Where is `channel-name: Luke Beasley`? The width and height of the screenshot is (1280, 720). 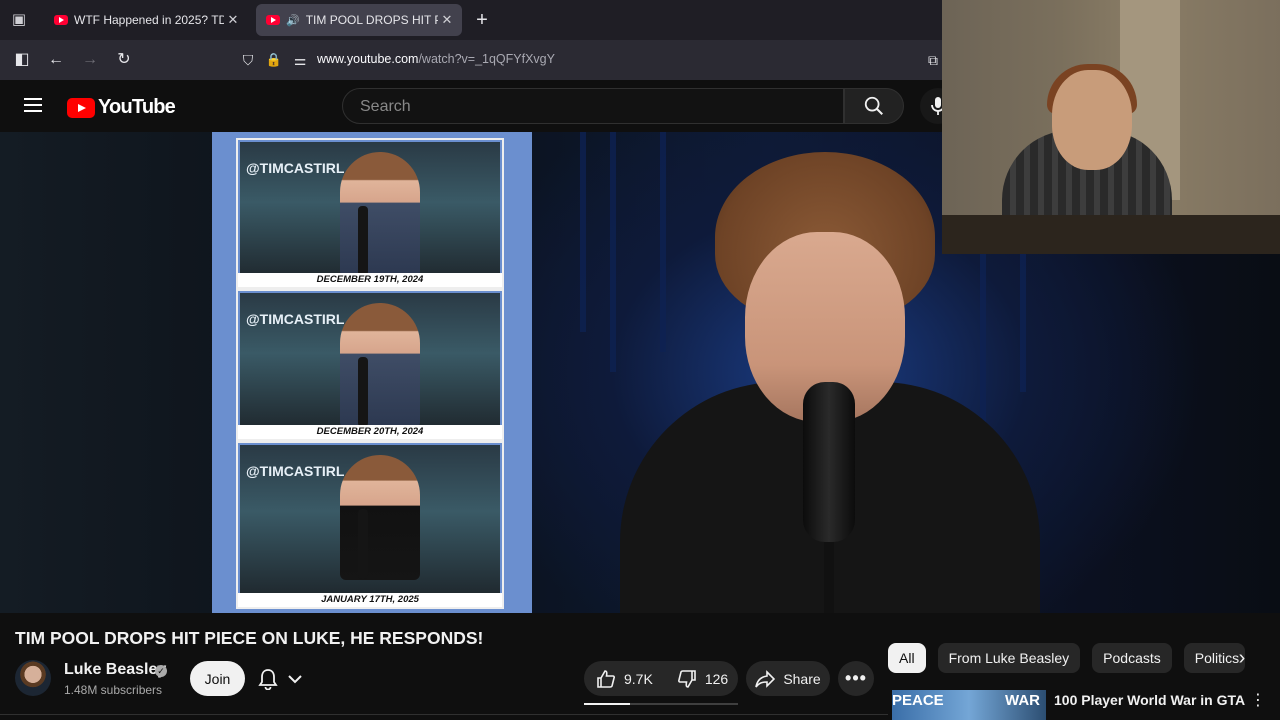
channel-name: Luke Beasley is located at coordinates (115, 670).